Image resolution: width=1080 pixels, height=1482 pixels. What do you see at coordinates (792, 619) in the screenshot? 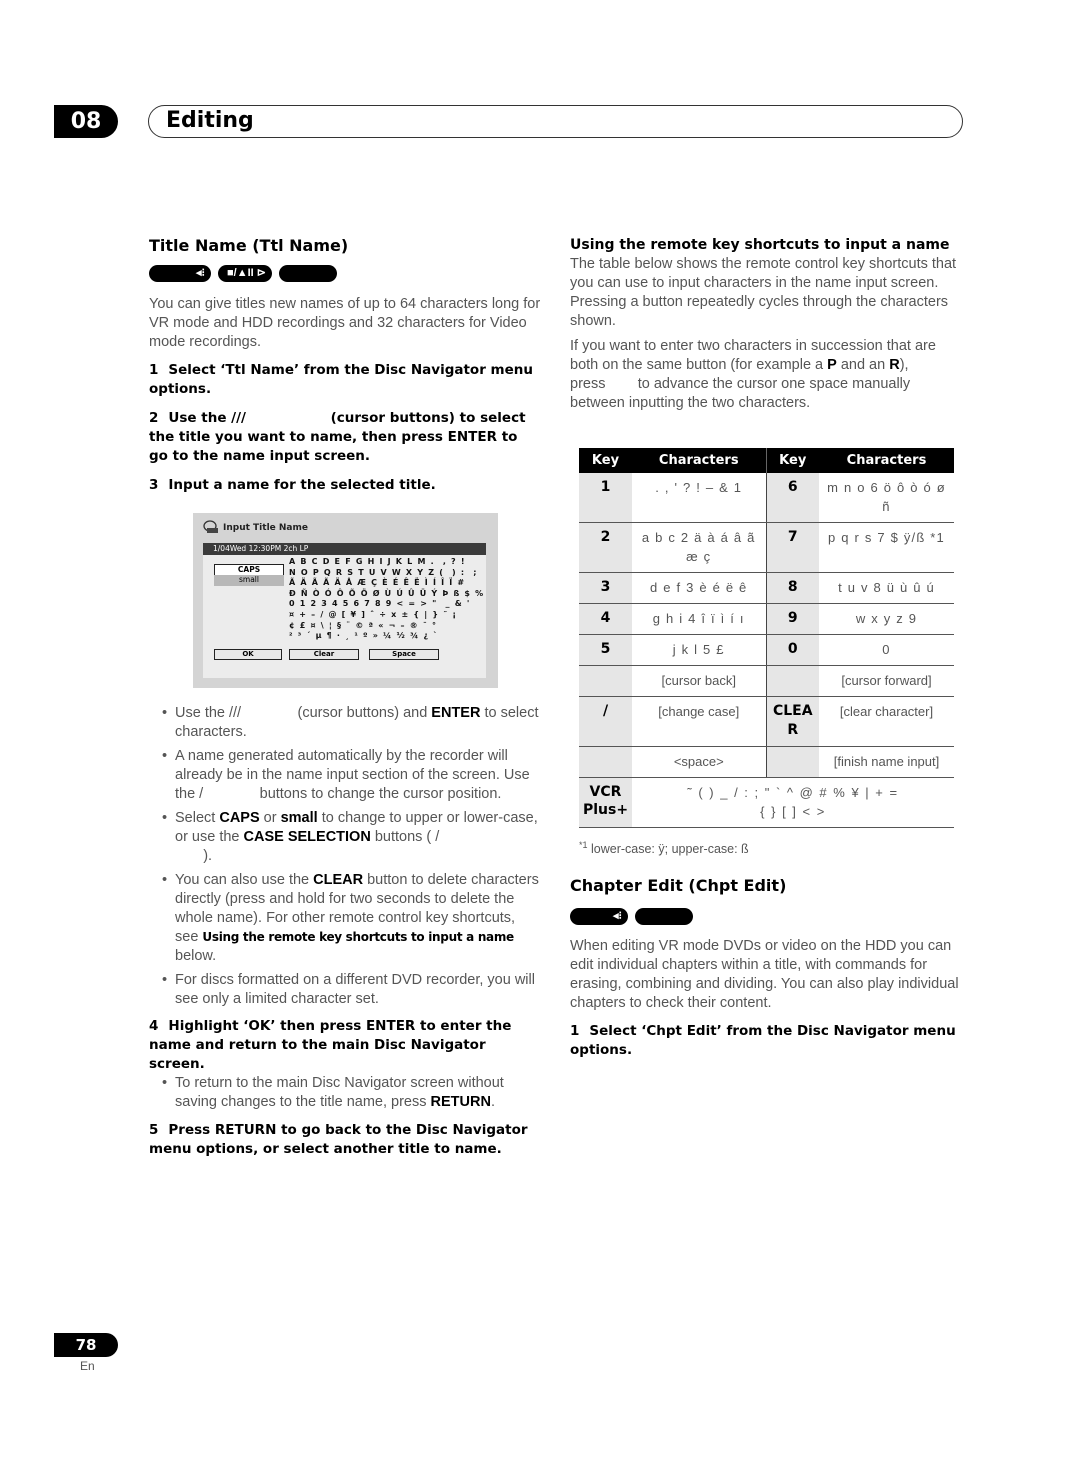
I see `key-cell: 9` at bounding box center [792, 619].